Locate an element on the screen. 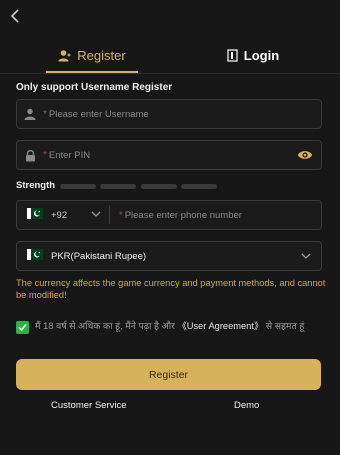  tab-register: Register is located at coordinates (92, 55).